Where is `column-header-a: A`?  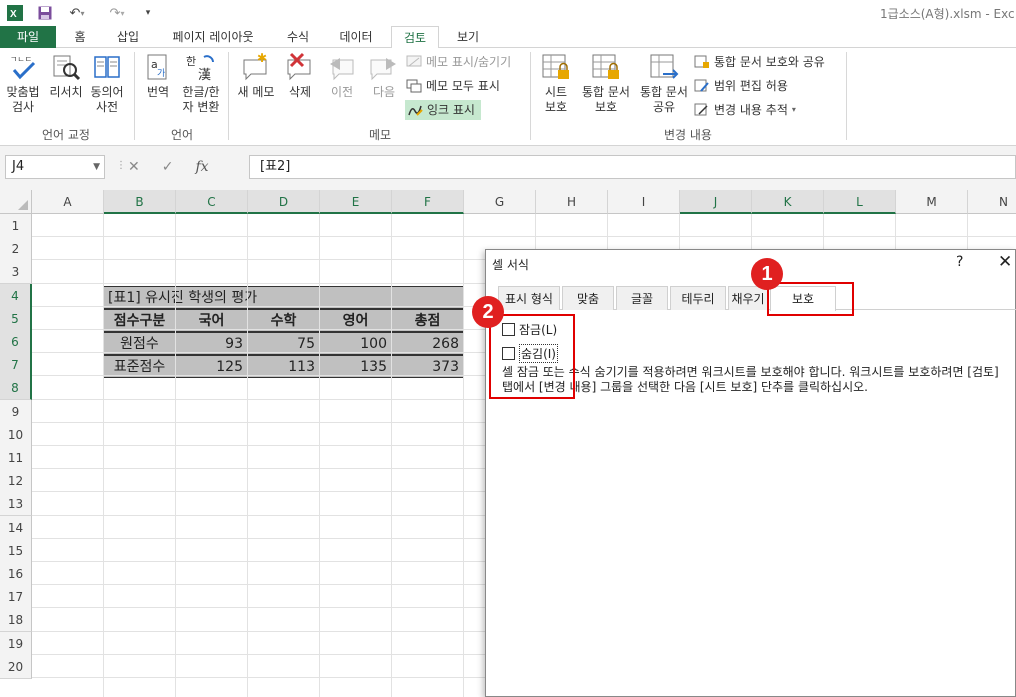 column-header-a: A is located at coordinates (68, 202).